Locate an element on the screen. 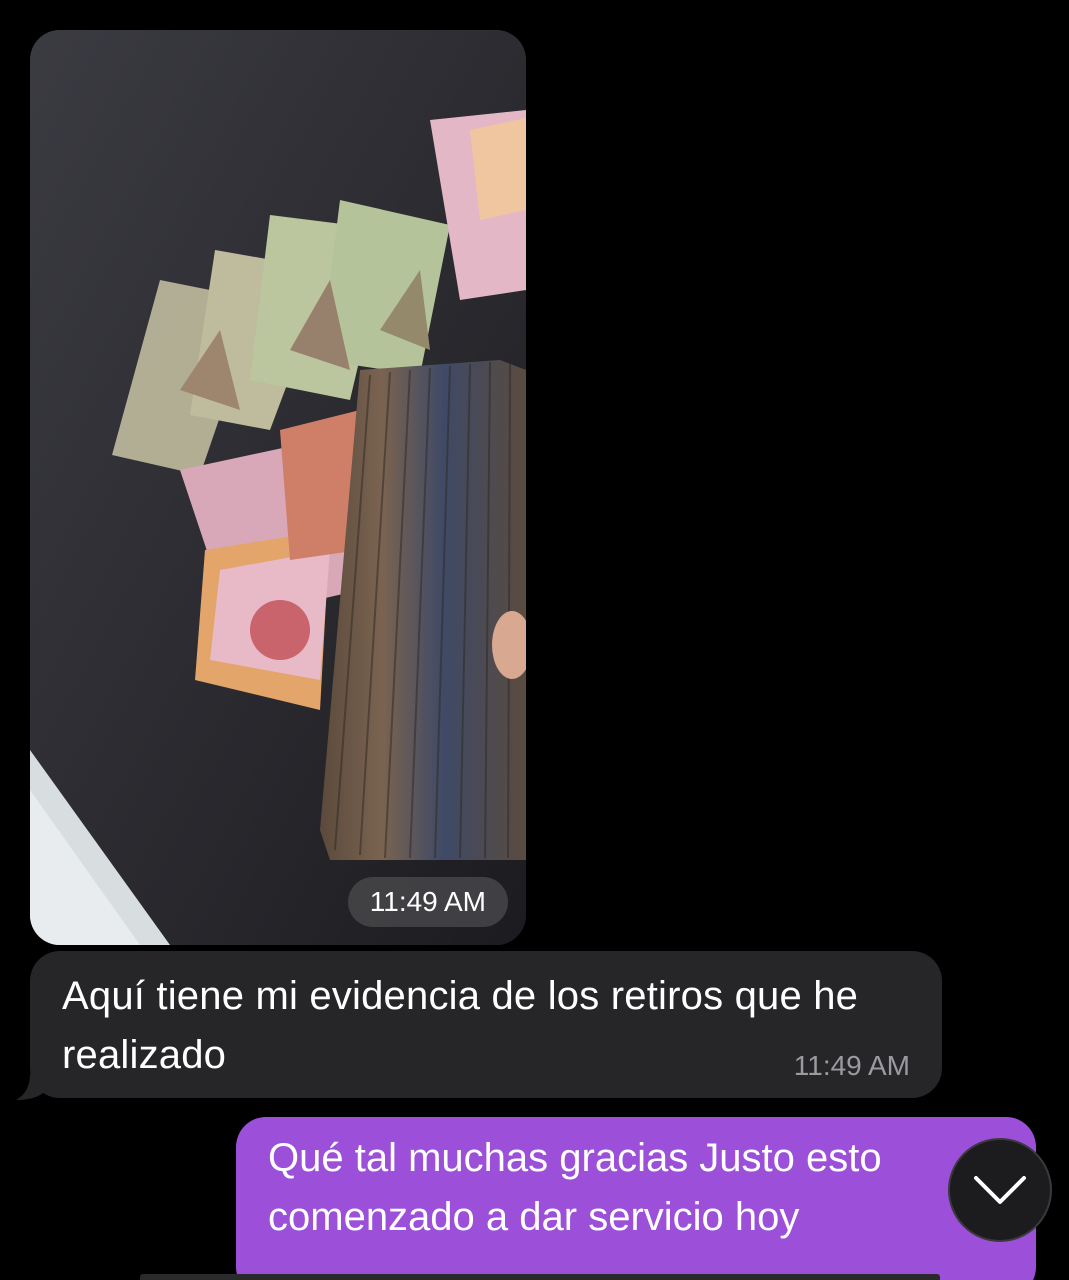 Image resolution: width=1069 pixels, height=1280 pixels. composer-edge is located at coordinates (540, 1277).